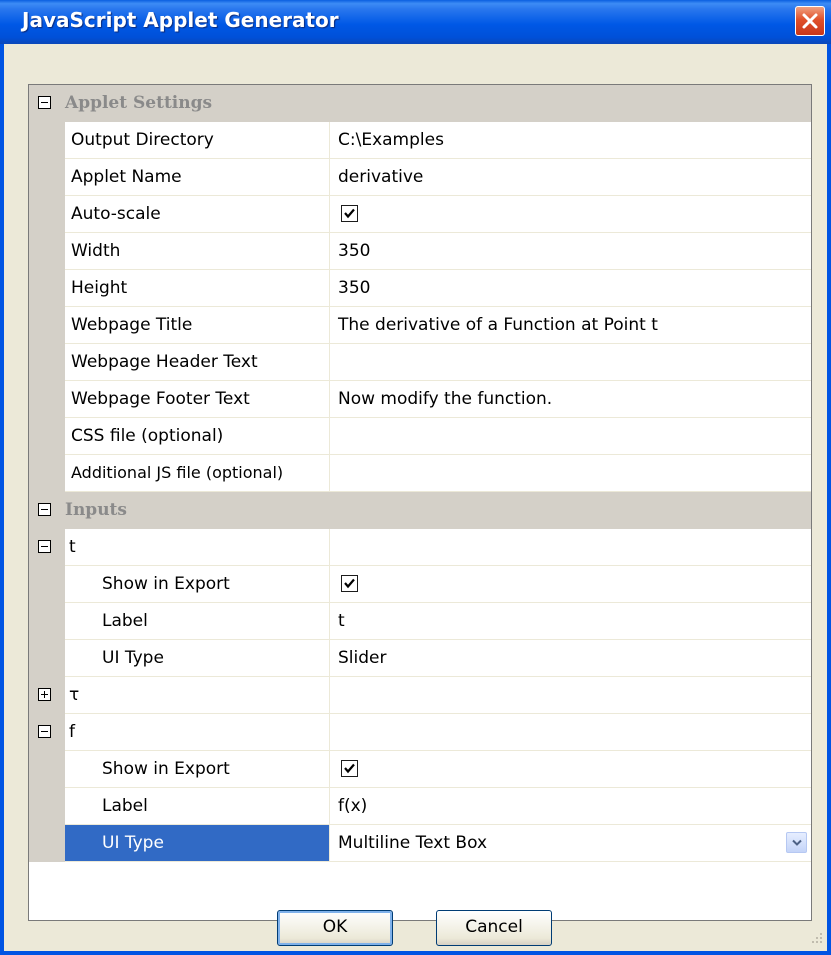 This screenshot has width=831, height=955. What do you see at coordinates (570, 325) in the screenshot?
I see `property-value: The derivative of a Function at Point t` at bounding box center [570, 325].